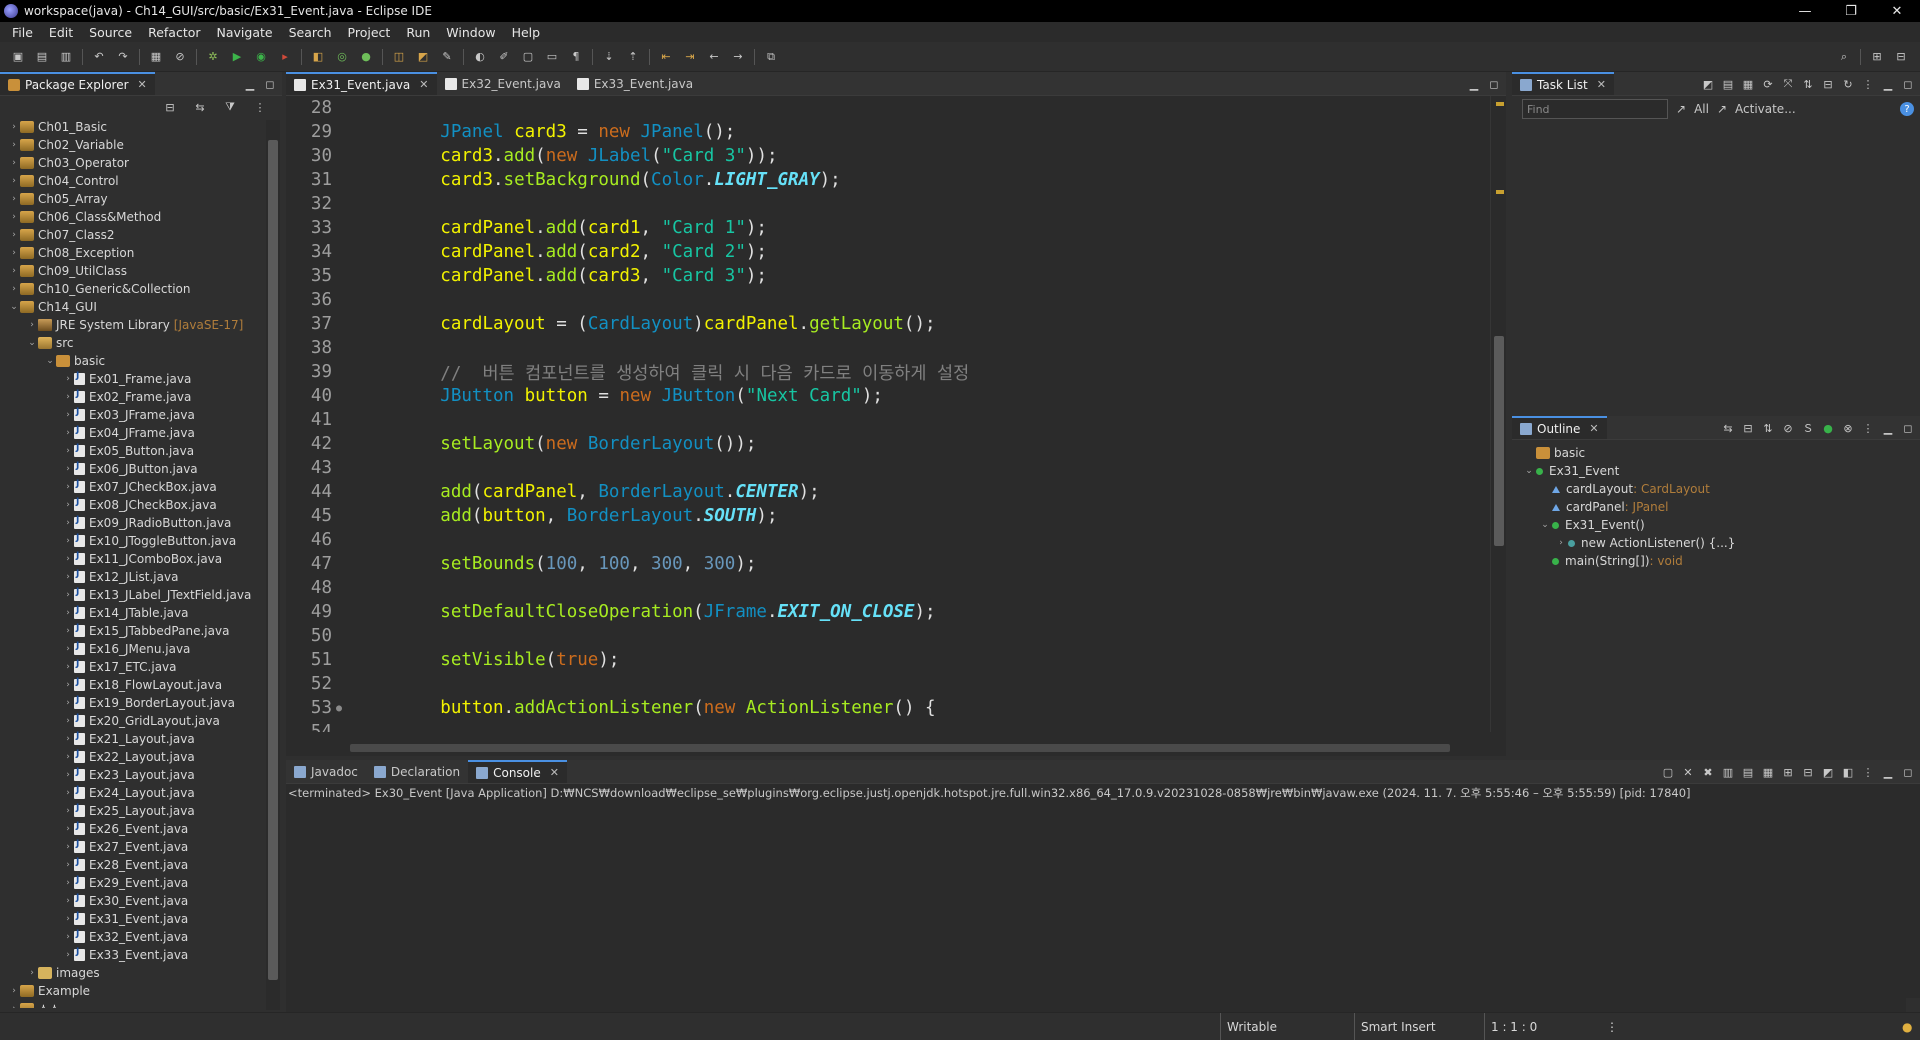  What do you see at coordinates (1913, 900) in the screenshot?
I see `console-vertical-scrollbar` at bounding box center [1913, 900].